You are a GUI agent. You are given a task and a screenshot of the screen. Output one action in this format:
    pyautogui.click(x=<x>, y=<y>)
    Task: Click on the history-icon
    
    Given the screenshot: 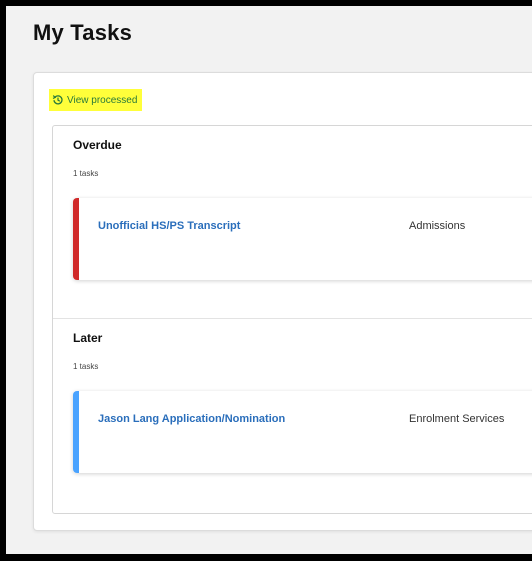 What is the action you would take?
    pyautogui.click(x=58, y=100)
    